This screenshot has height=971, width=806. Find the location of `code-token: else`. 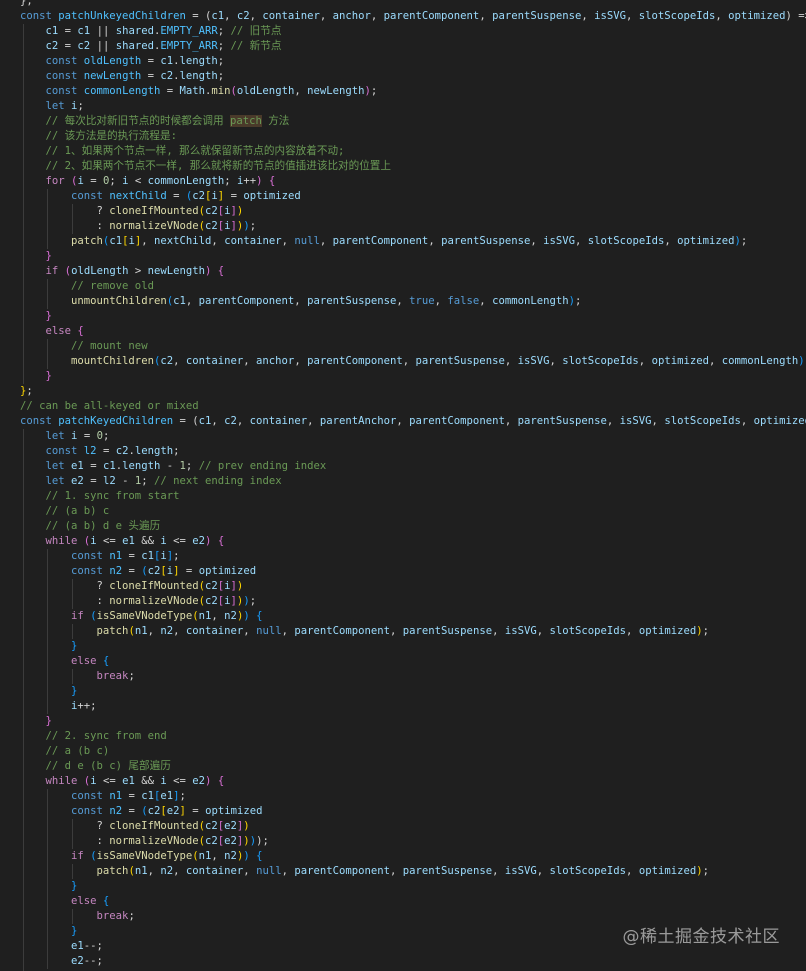

code-token: else is located at coordinates (84, 661).